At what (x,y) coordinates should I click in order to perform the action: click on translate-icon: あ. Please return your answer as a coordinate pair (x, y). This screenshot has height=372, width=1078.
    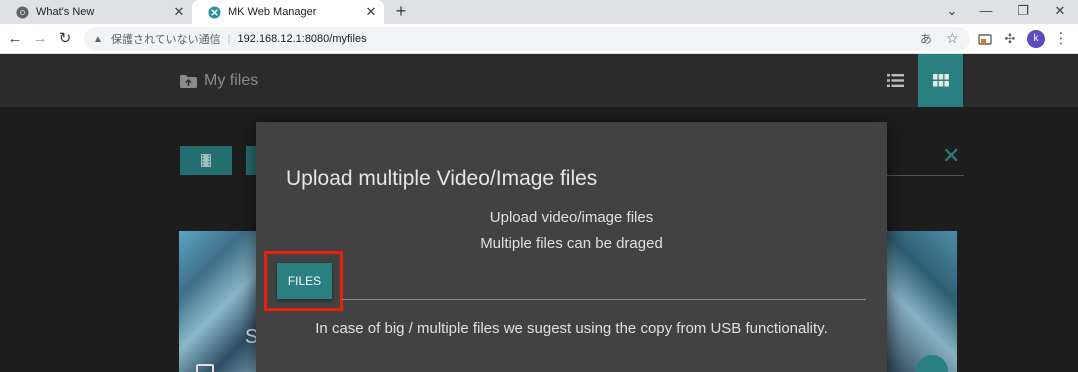
    Looking at the image, I should click on (926, 39).